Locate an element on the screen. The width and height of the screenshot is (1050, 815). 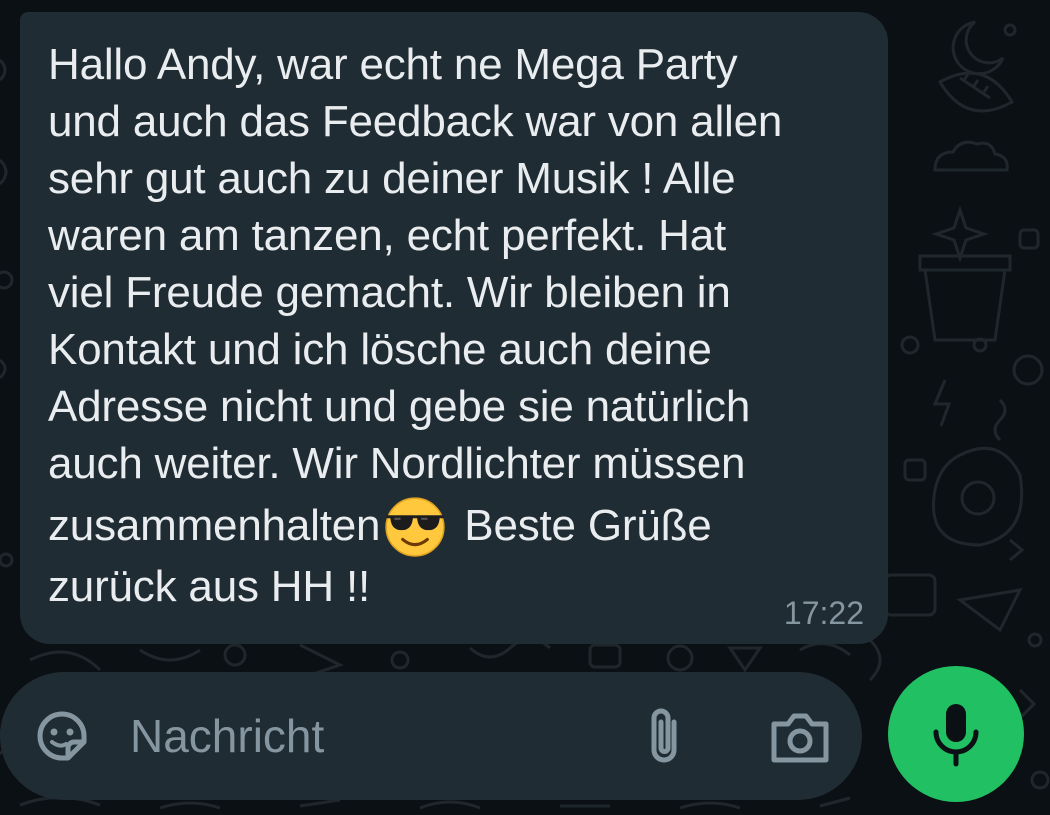
voice-message-button is located at coordinates (956, 734).